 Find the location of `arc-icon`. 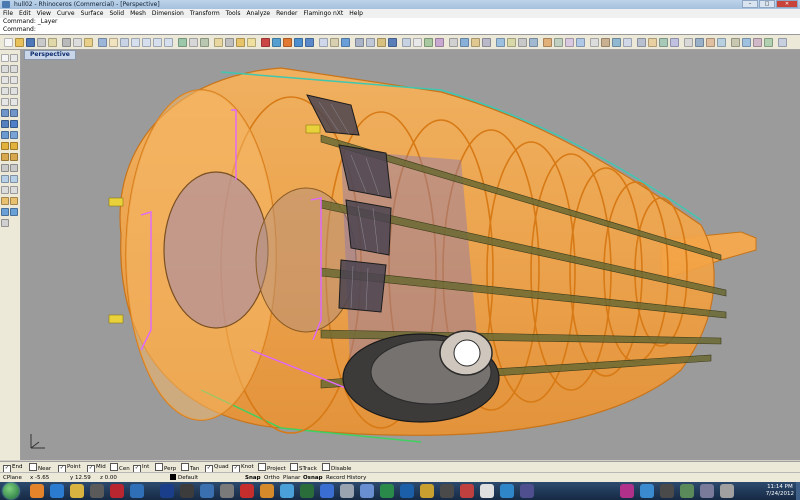

arc-icon is located at coordinates (5, 80).